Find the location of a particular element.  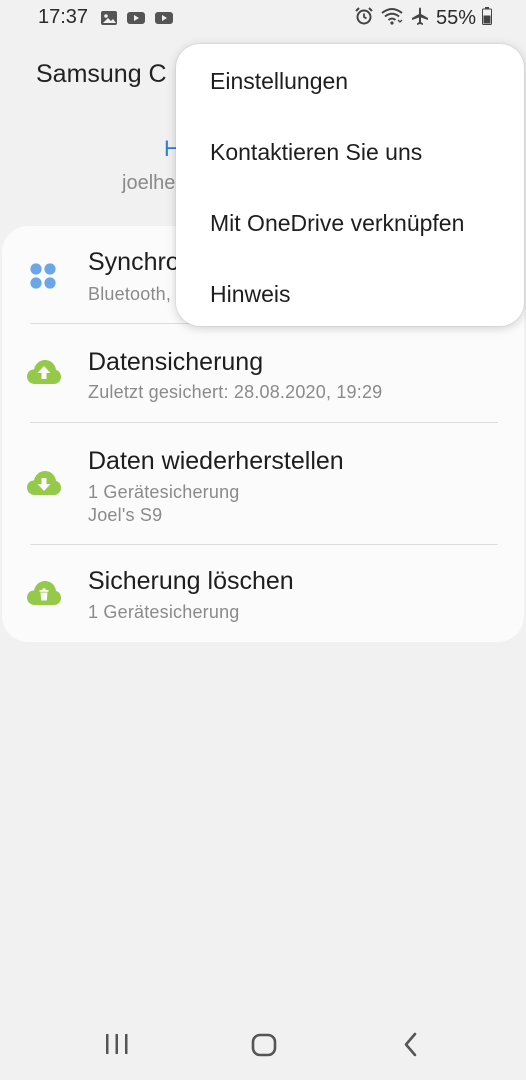

cloud-upload-icon is located at coordinates (44, 374).